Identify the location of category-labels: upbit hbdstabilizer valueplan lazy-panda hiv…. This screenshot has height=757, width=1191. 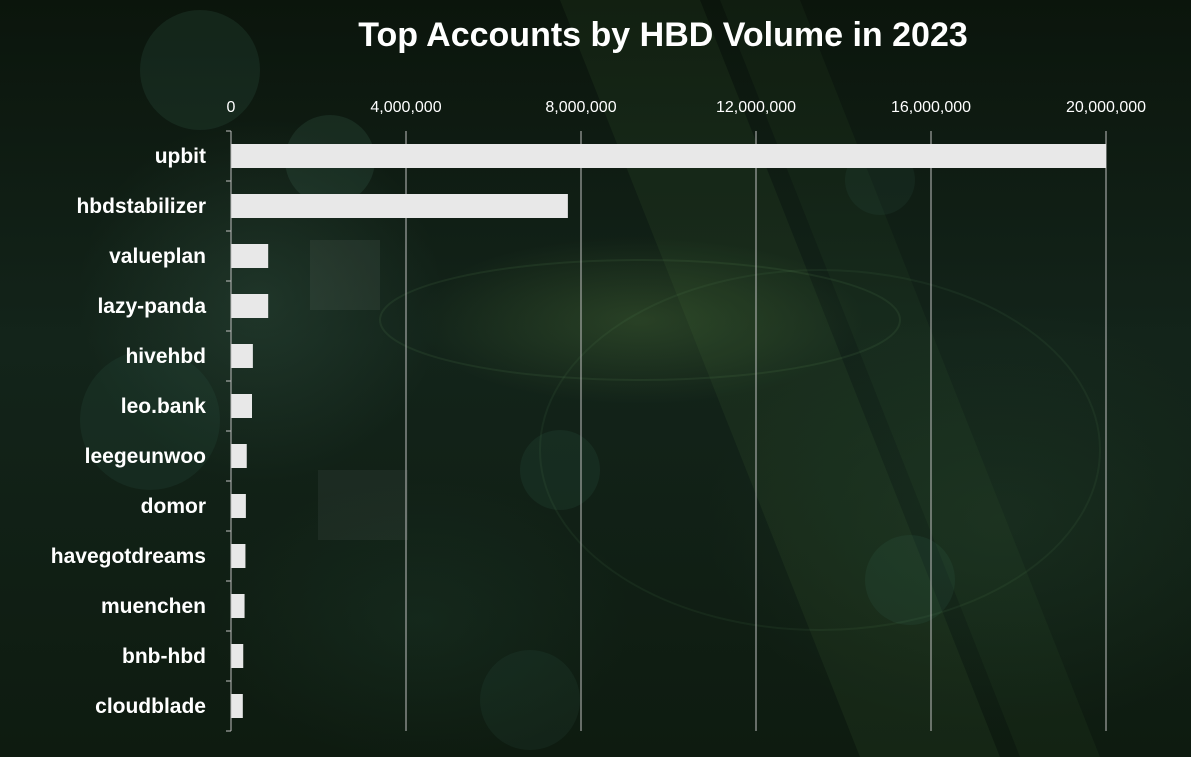
(141, 431).